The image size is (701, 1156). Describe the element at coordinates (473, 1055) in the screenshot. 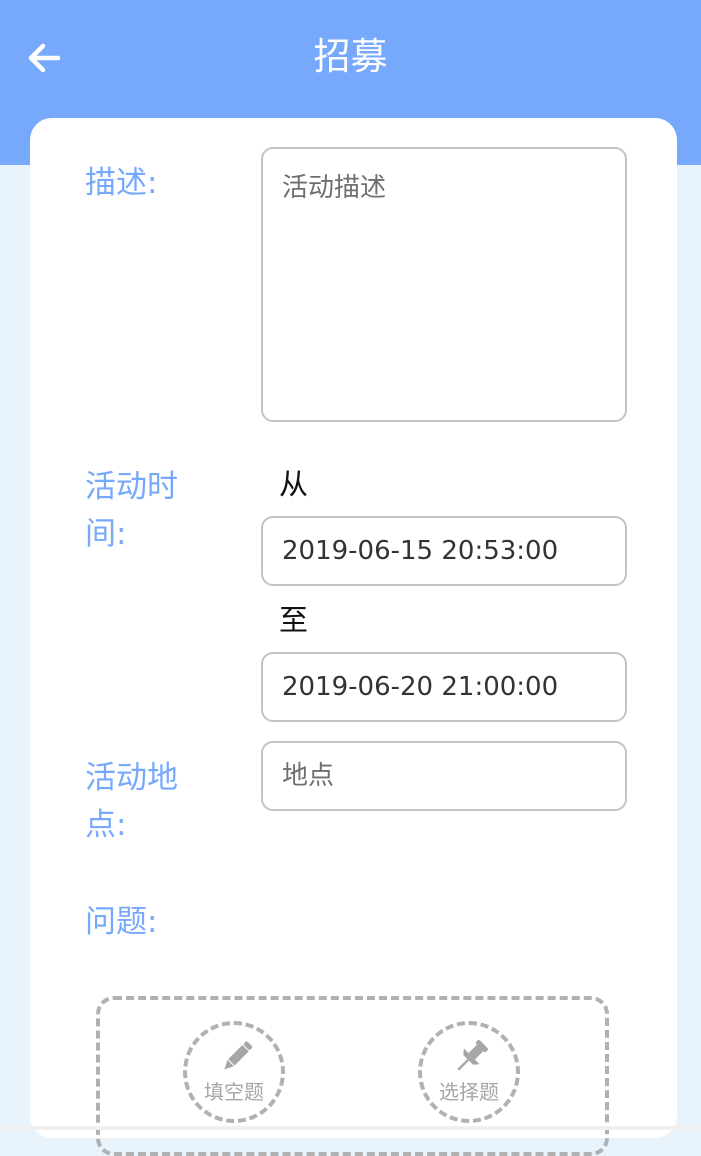

I see `pushpin-icon` at that location.